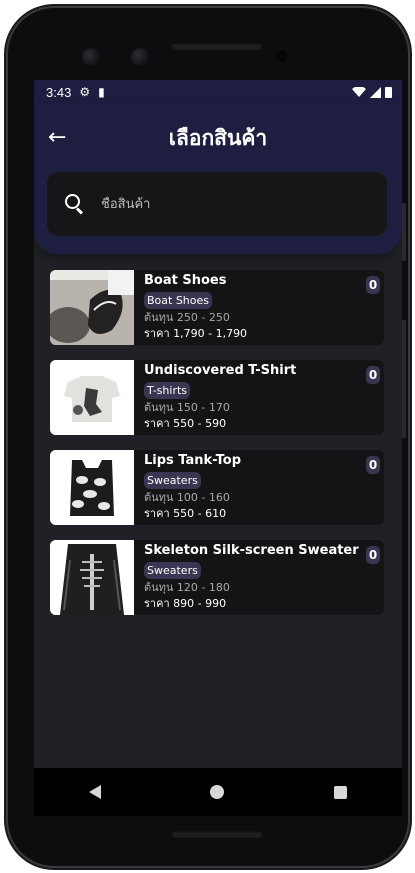 The image size is (415, 873). Describe the element at coordinates (85, 92) in the screenshot. I see `gear-icon: ⚙` at that location.